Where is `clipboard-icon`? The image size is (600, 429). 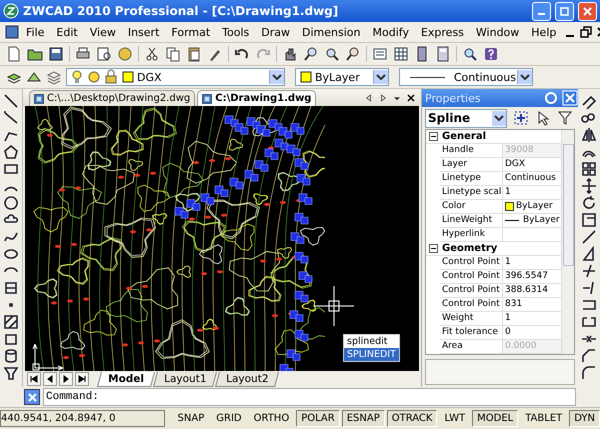 clipboard-icon is located at coordinates (194, 54).